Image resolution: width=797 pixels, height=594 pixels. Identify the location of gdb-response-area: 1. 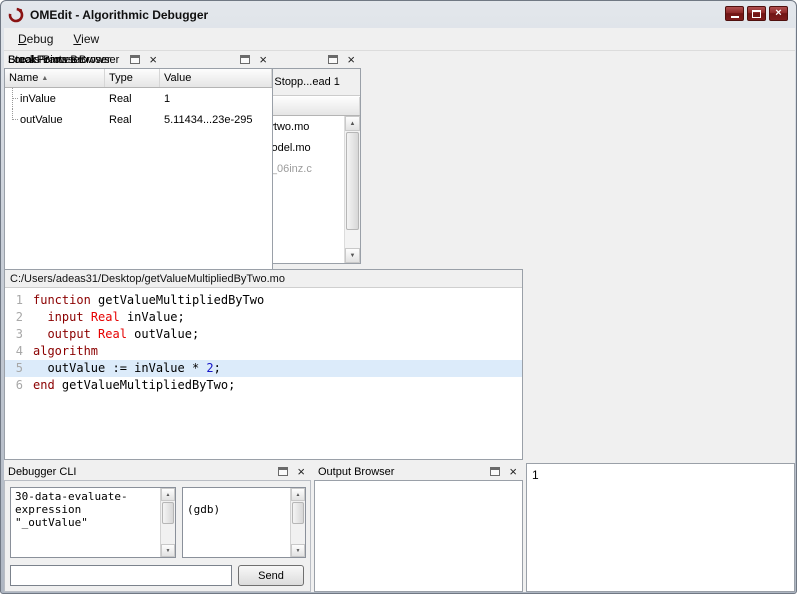
(660, 527).